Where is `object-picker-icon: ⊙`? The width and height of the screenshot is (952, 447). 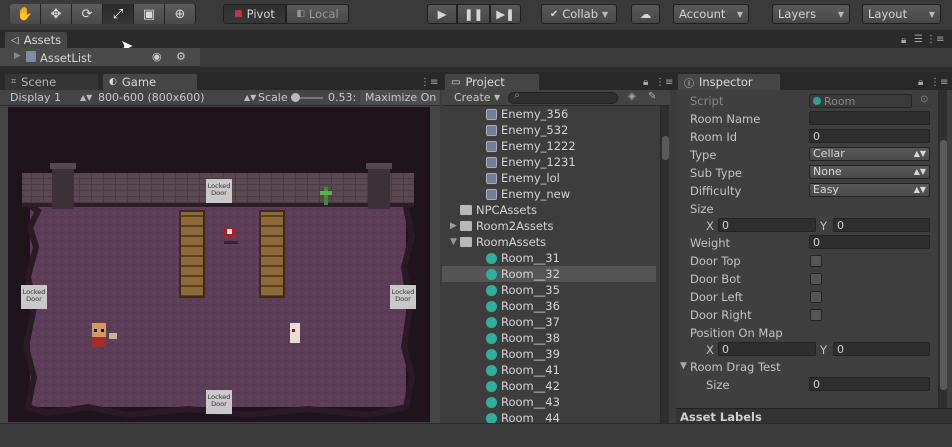 object-picker-icon: ⊙ is located at coordinates (924, 99).